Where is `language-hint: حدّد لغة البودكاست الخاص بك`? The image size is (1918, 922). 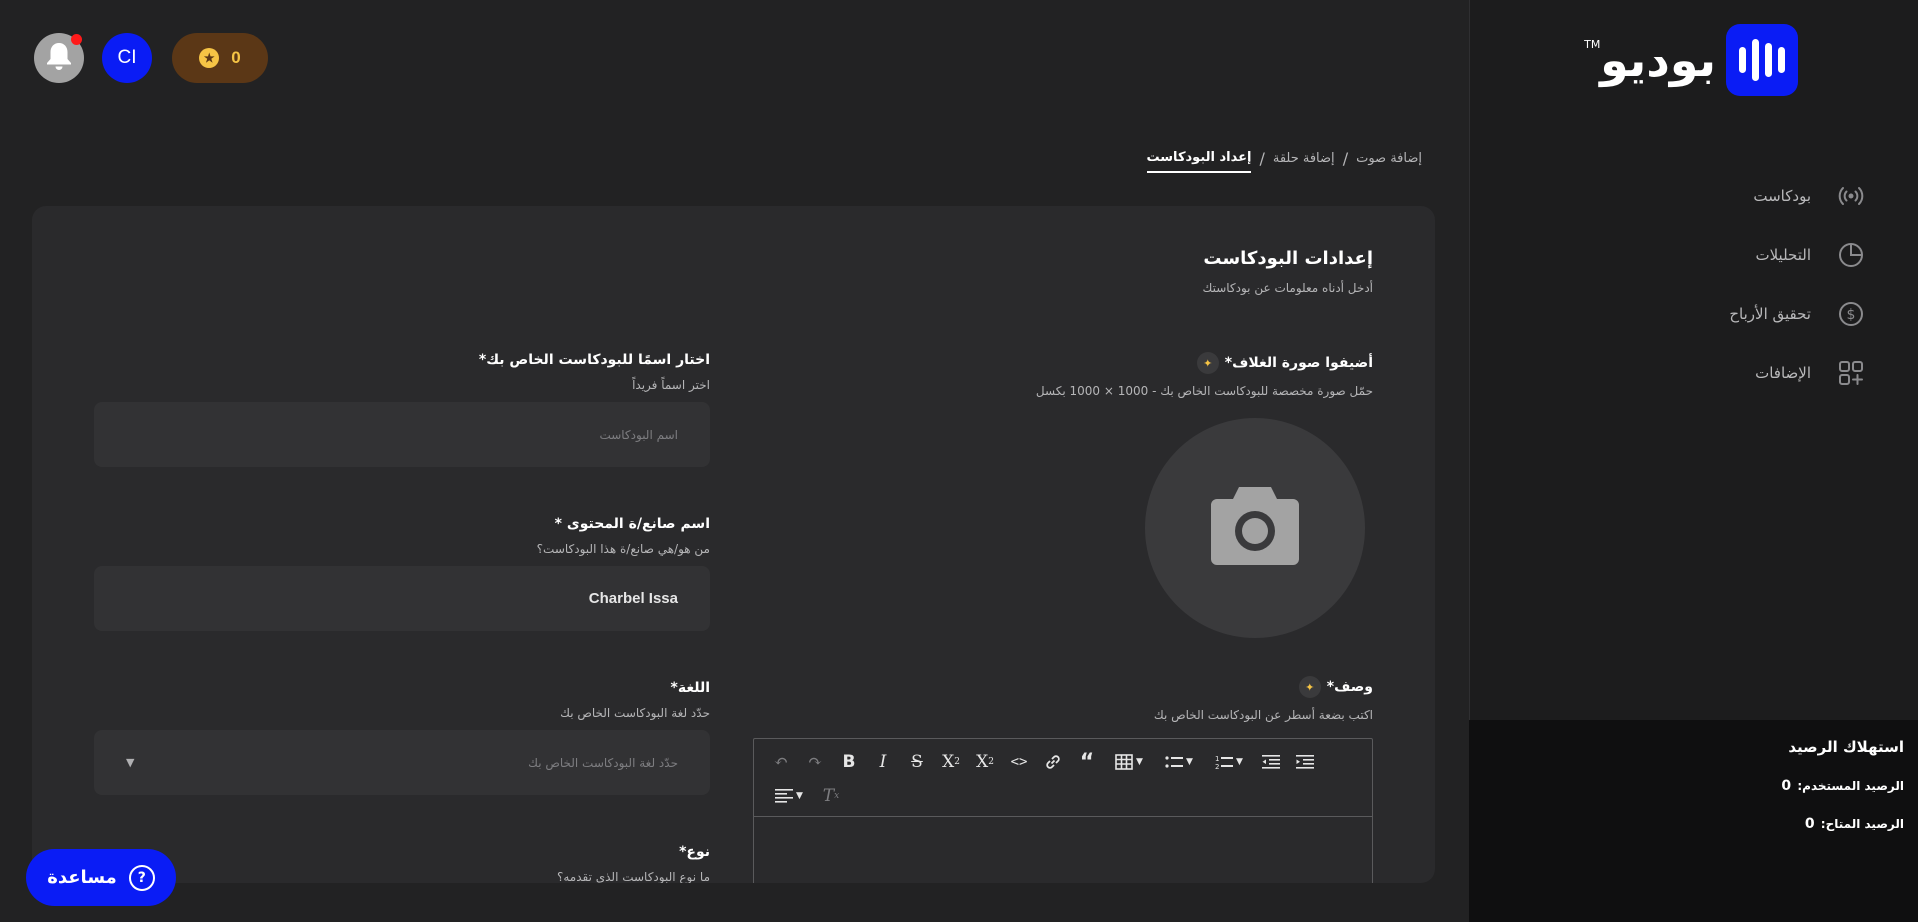 language-hint: حدّد لغة البودكاست الخاص بك is located at coordinates (635, 713).